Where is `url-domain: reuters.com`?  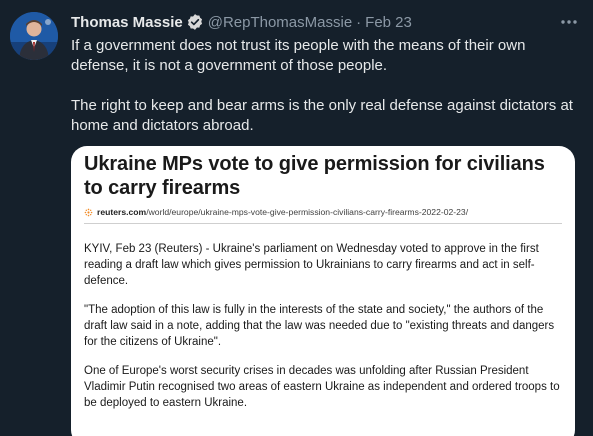
url-domain: reuters.com is located at coordinates (122, 212).